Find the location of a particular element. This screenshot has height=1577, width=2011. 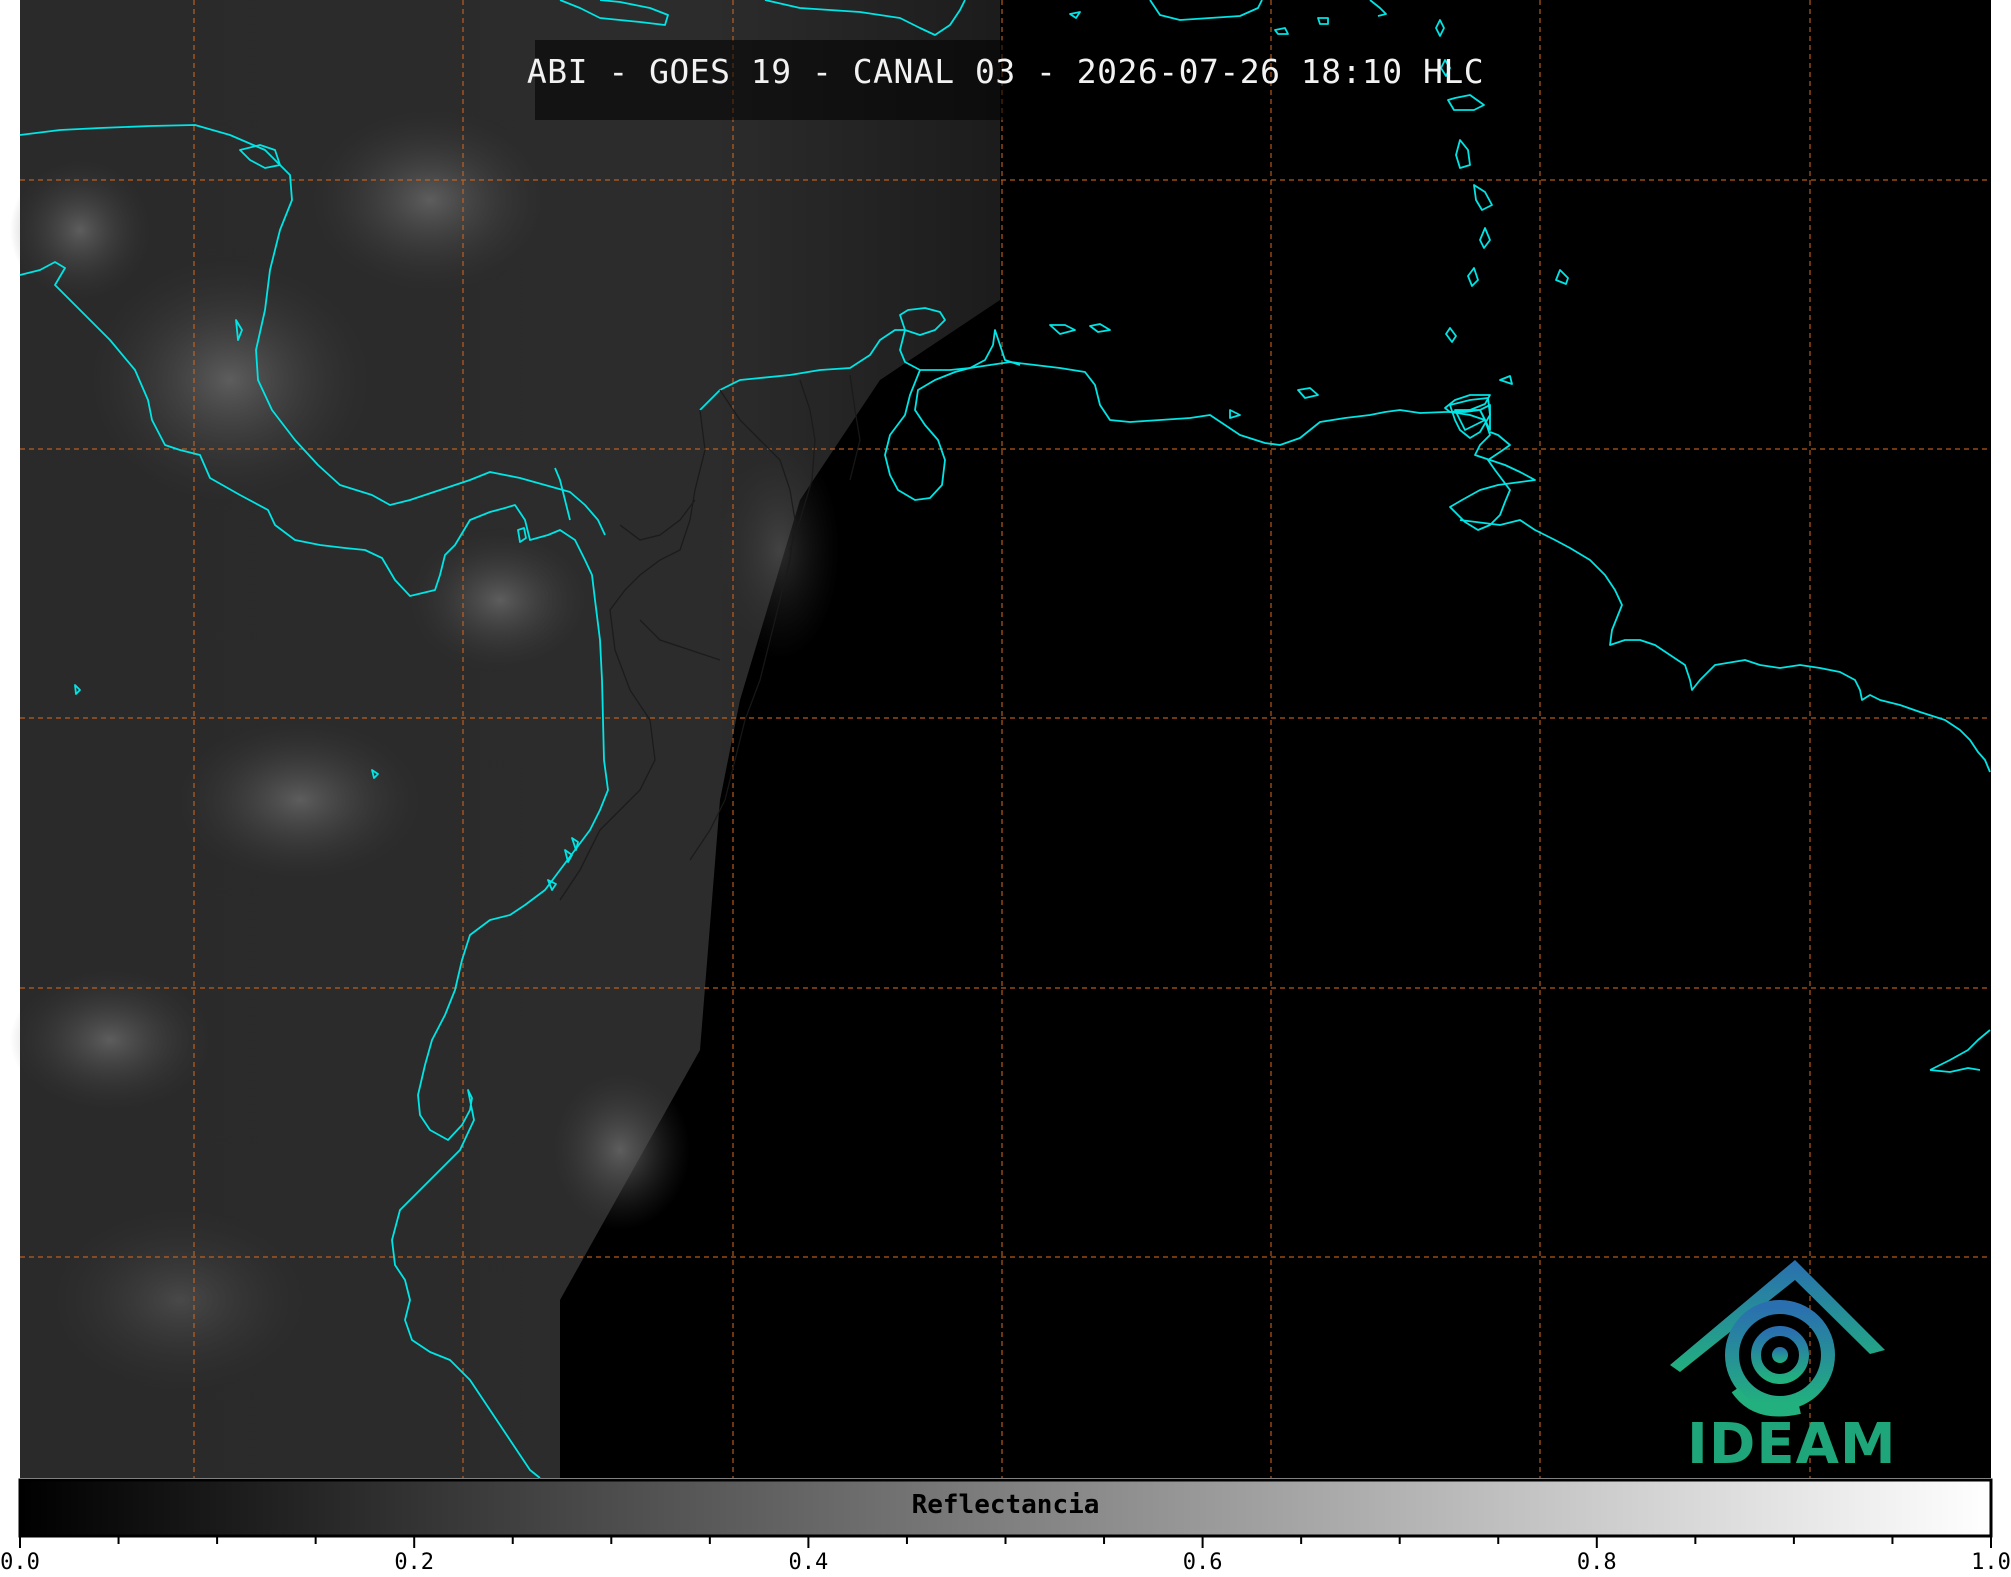

colorbar-tick-label: 0.6 is located at coordinates (1202, 1562).